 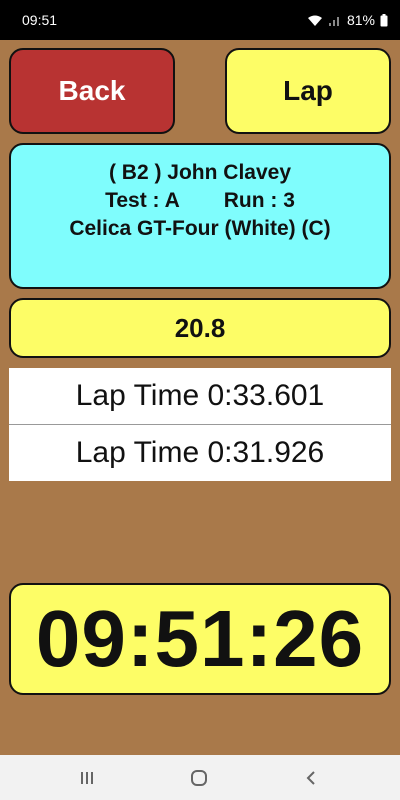 What do you see at coordinates (200, 172) in the screenshot?
I see `driver-name: ( B2 ) John Clavey` at bounding box center [200, 172].